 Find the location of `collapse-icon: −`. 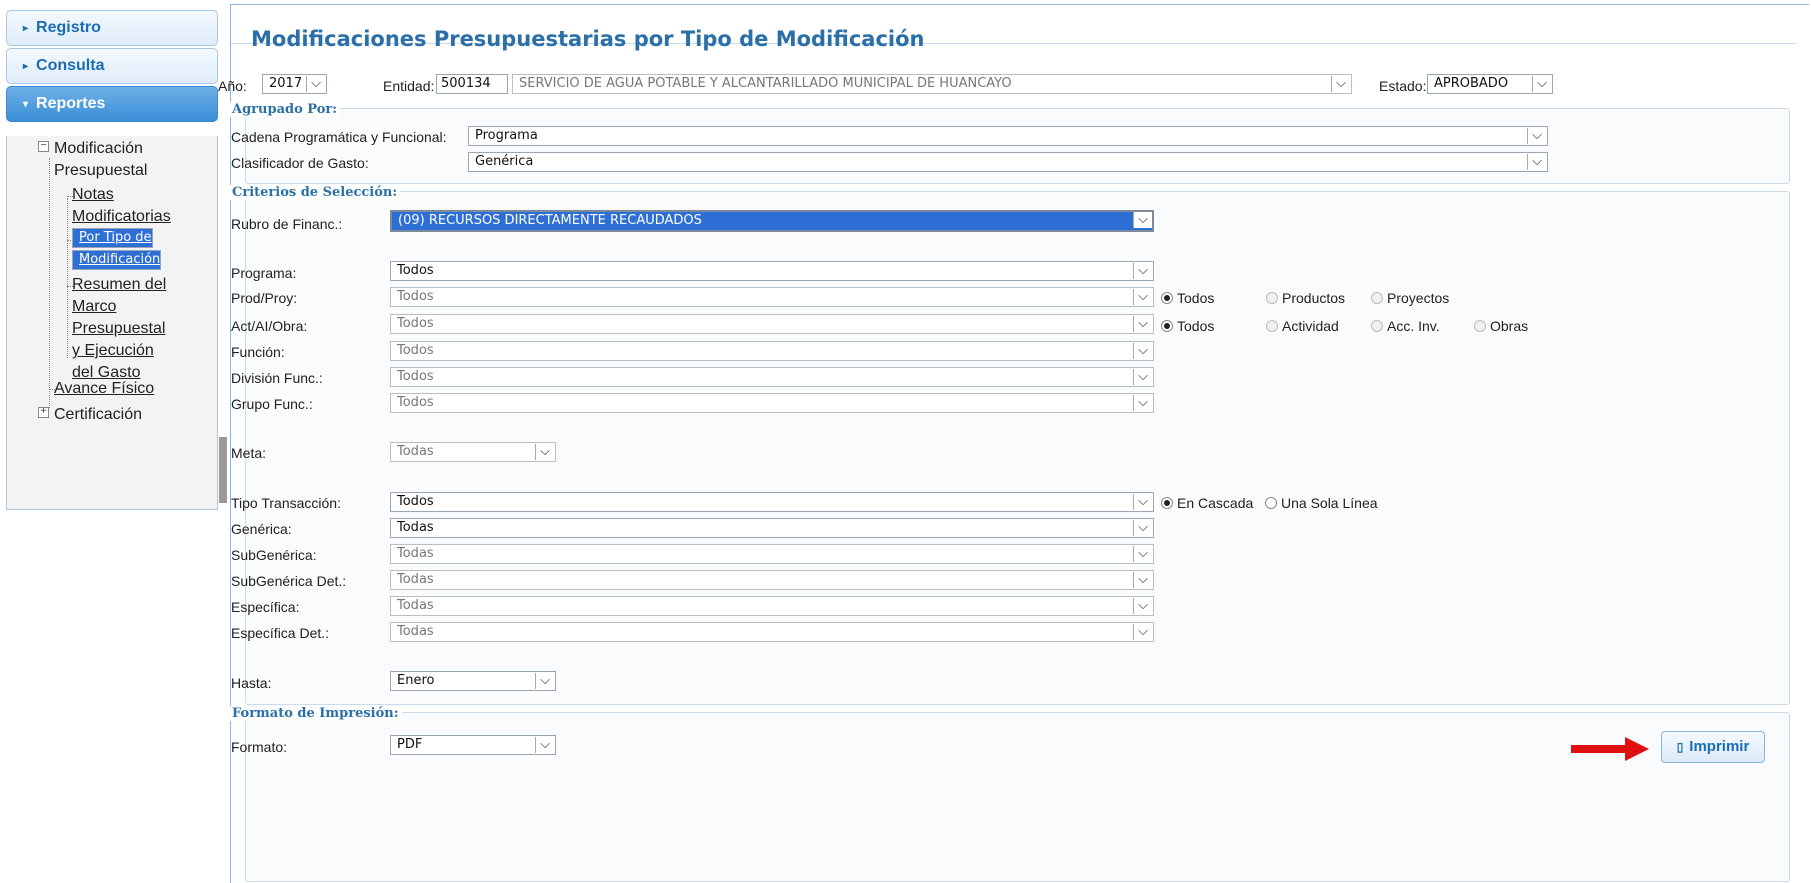

collapse-icon: − is located at coordinates (43, 146).